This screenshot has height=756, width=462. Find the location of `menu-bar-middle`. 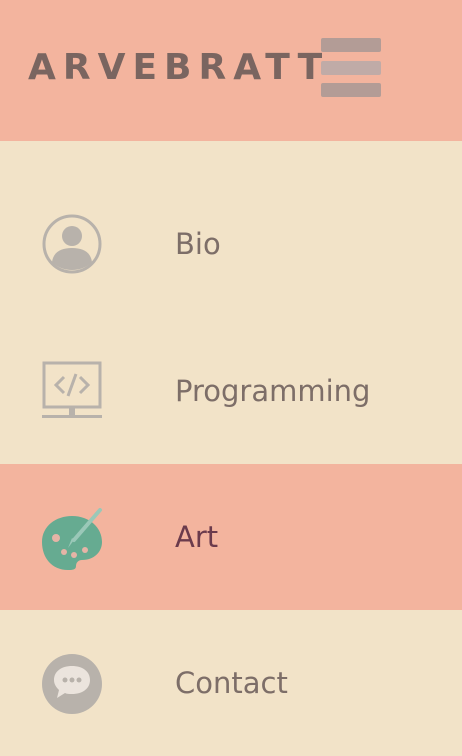

menu-bar-middle is located at coordinates (351, 68).